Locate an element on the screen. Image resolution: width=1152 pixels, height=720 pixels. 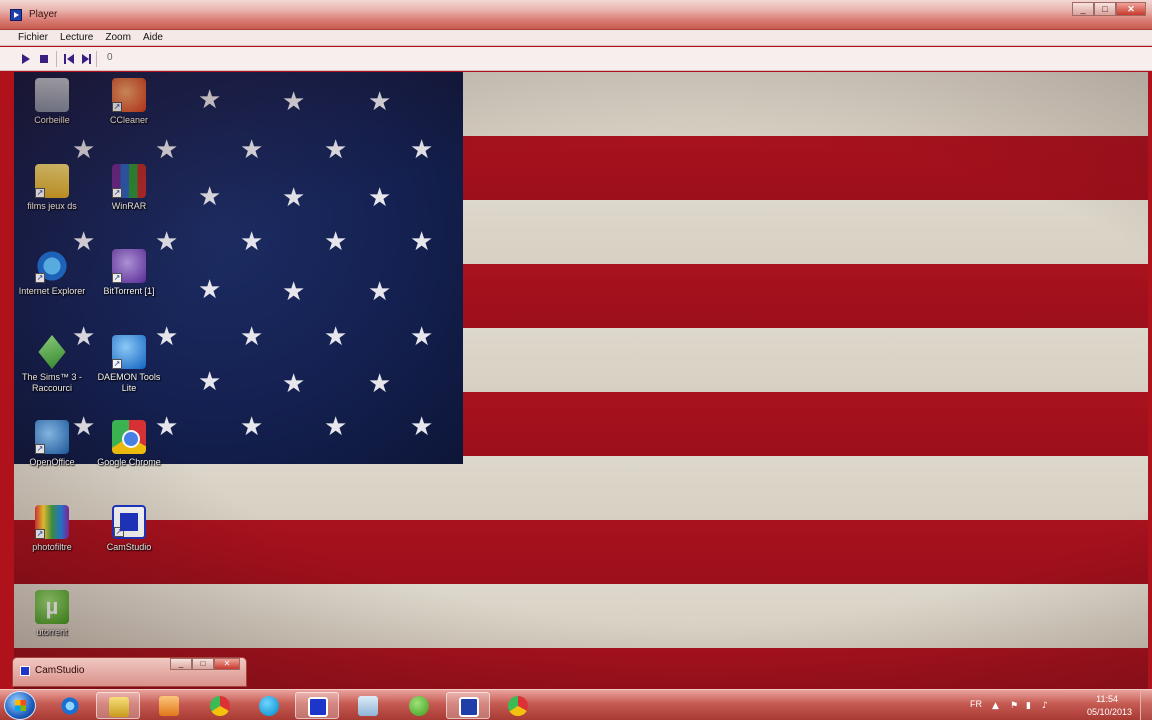
menu-bar: Fichier Lecture Zoom Aide is located at coordinates (576, 38).